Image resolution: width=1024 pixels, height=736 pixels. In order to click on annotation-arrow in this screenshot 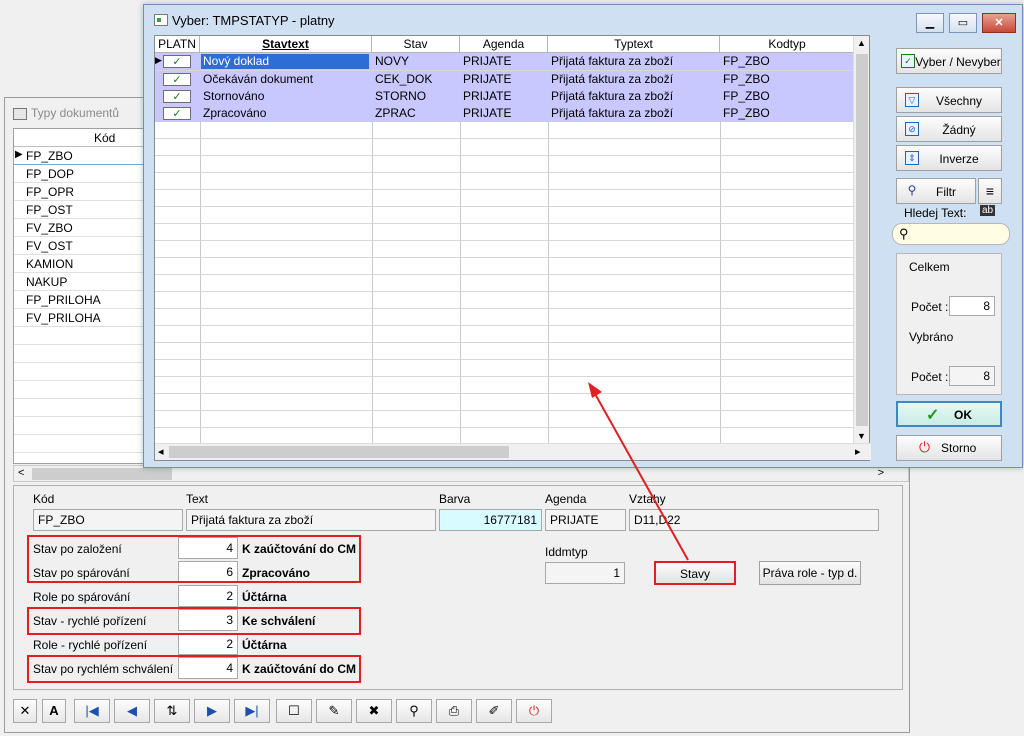, I will do `click(638, 471)`.